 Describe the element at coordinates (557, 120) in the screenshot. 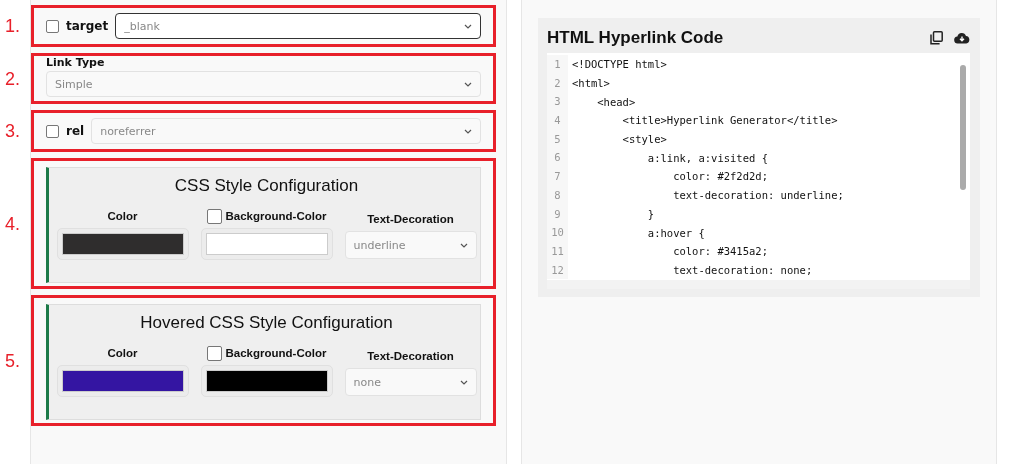

I see `line-number: 4` at that location.